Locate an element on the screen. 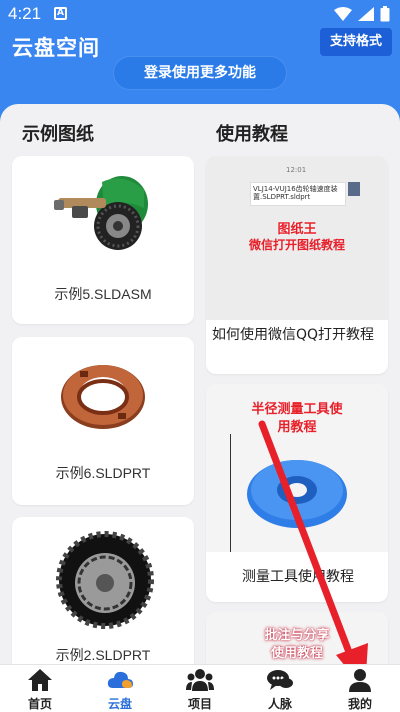 The width and height of the screenshot is (400, 712). tab-label: 首页 is located at coordinates (39, 704).